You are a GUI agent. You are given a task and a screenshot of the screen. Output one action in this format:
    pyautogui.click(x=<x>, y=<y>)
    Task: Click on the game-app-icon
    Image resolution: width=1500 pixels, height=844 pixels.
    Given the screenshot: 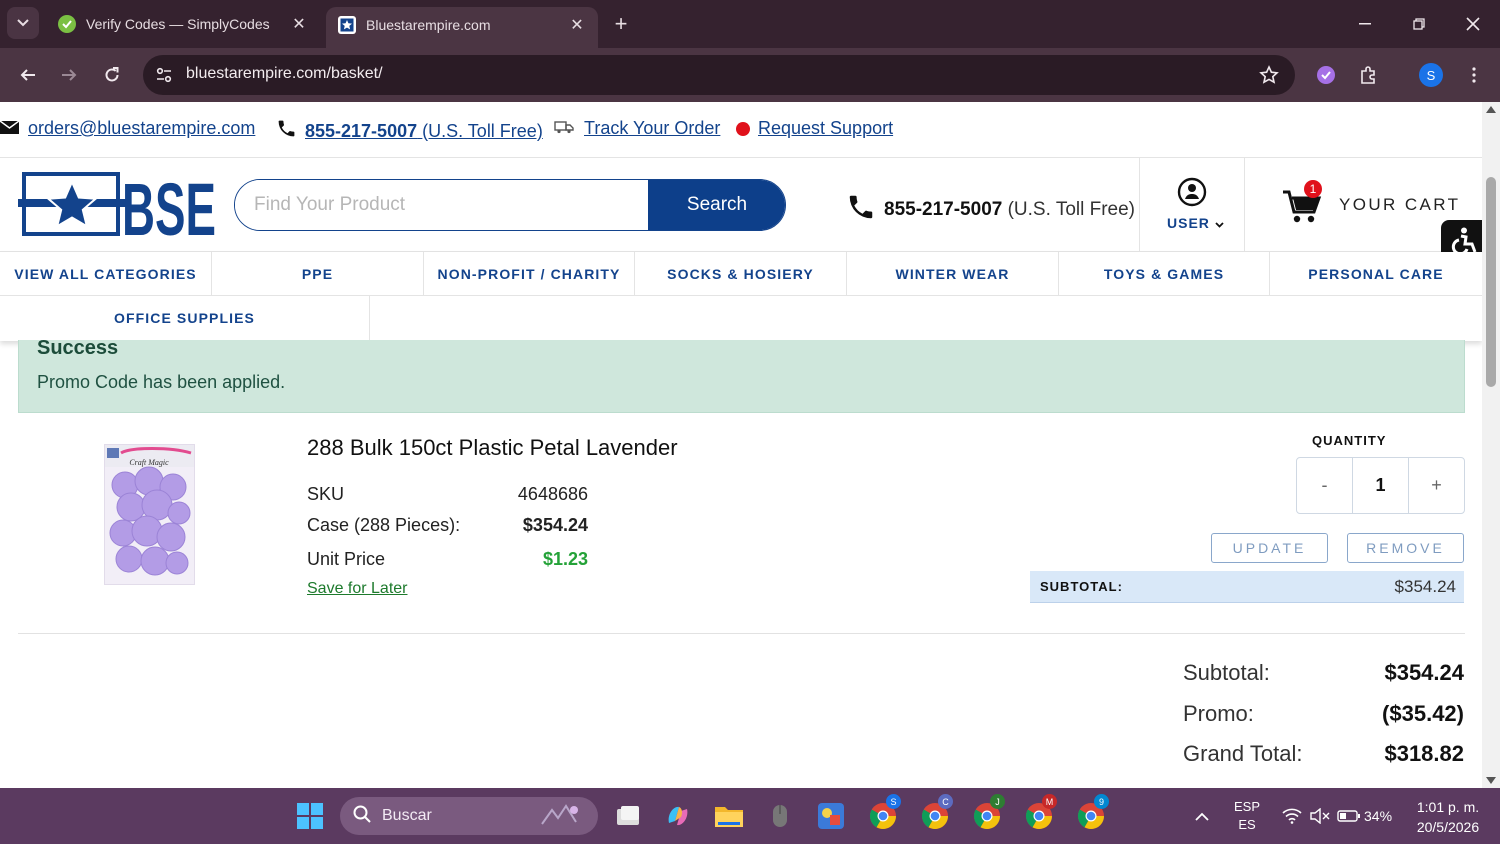 What is the action you would take?
    pyautogui.click(x=831, y=816)
    